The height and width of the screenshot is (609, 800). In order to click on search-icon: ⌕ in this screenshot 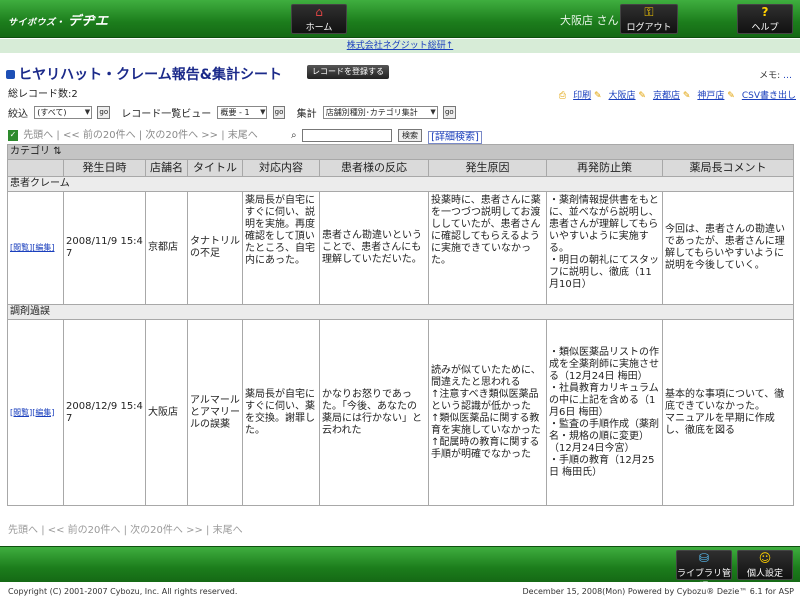, I will do `click(293, 135)`.